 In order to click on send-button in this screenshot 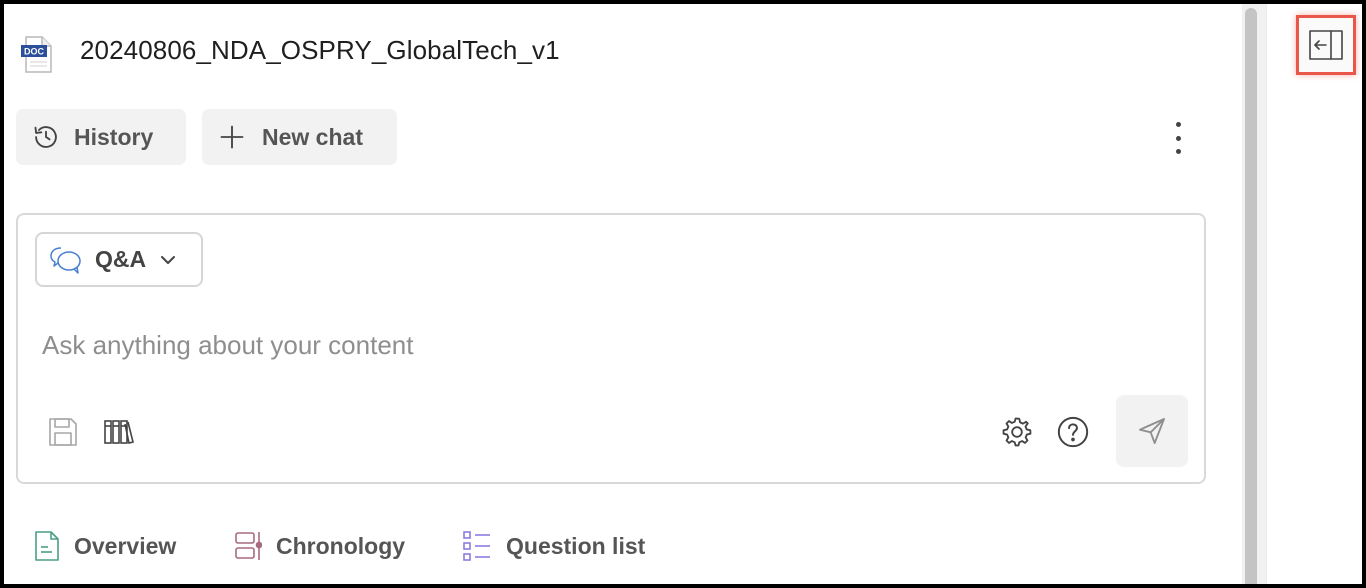, I will do `click(1152, 431)`.